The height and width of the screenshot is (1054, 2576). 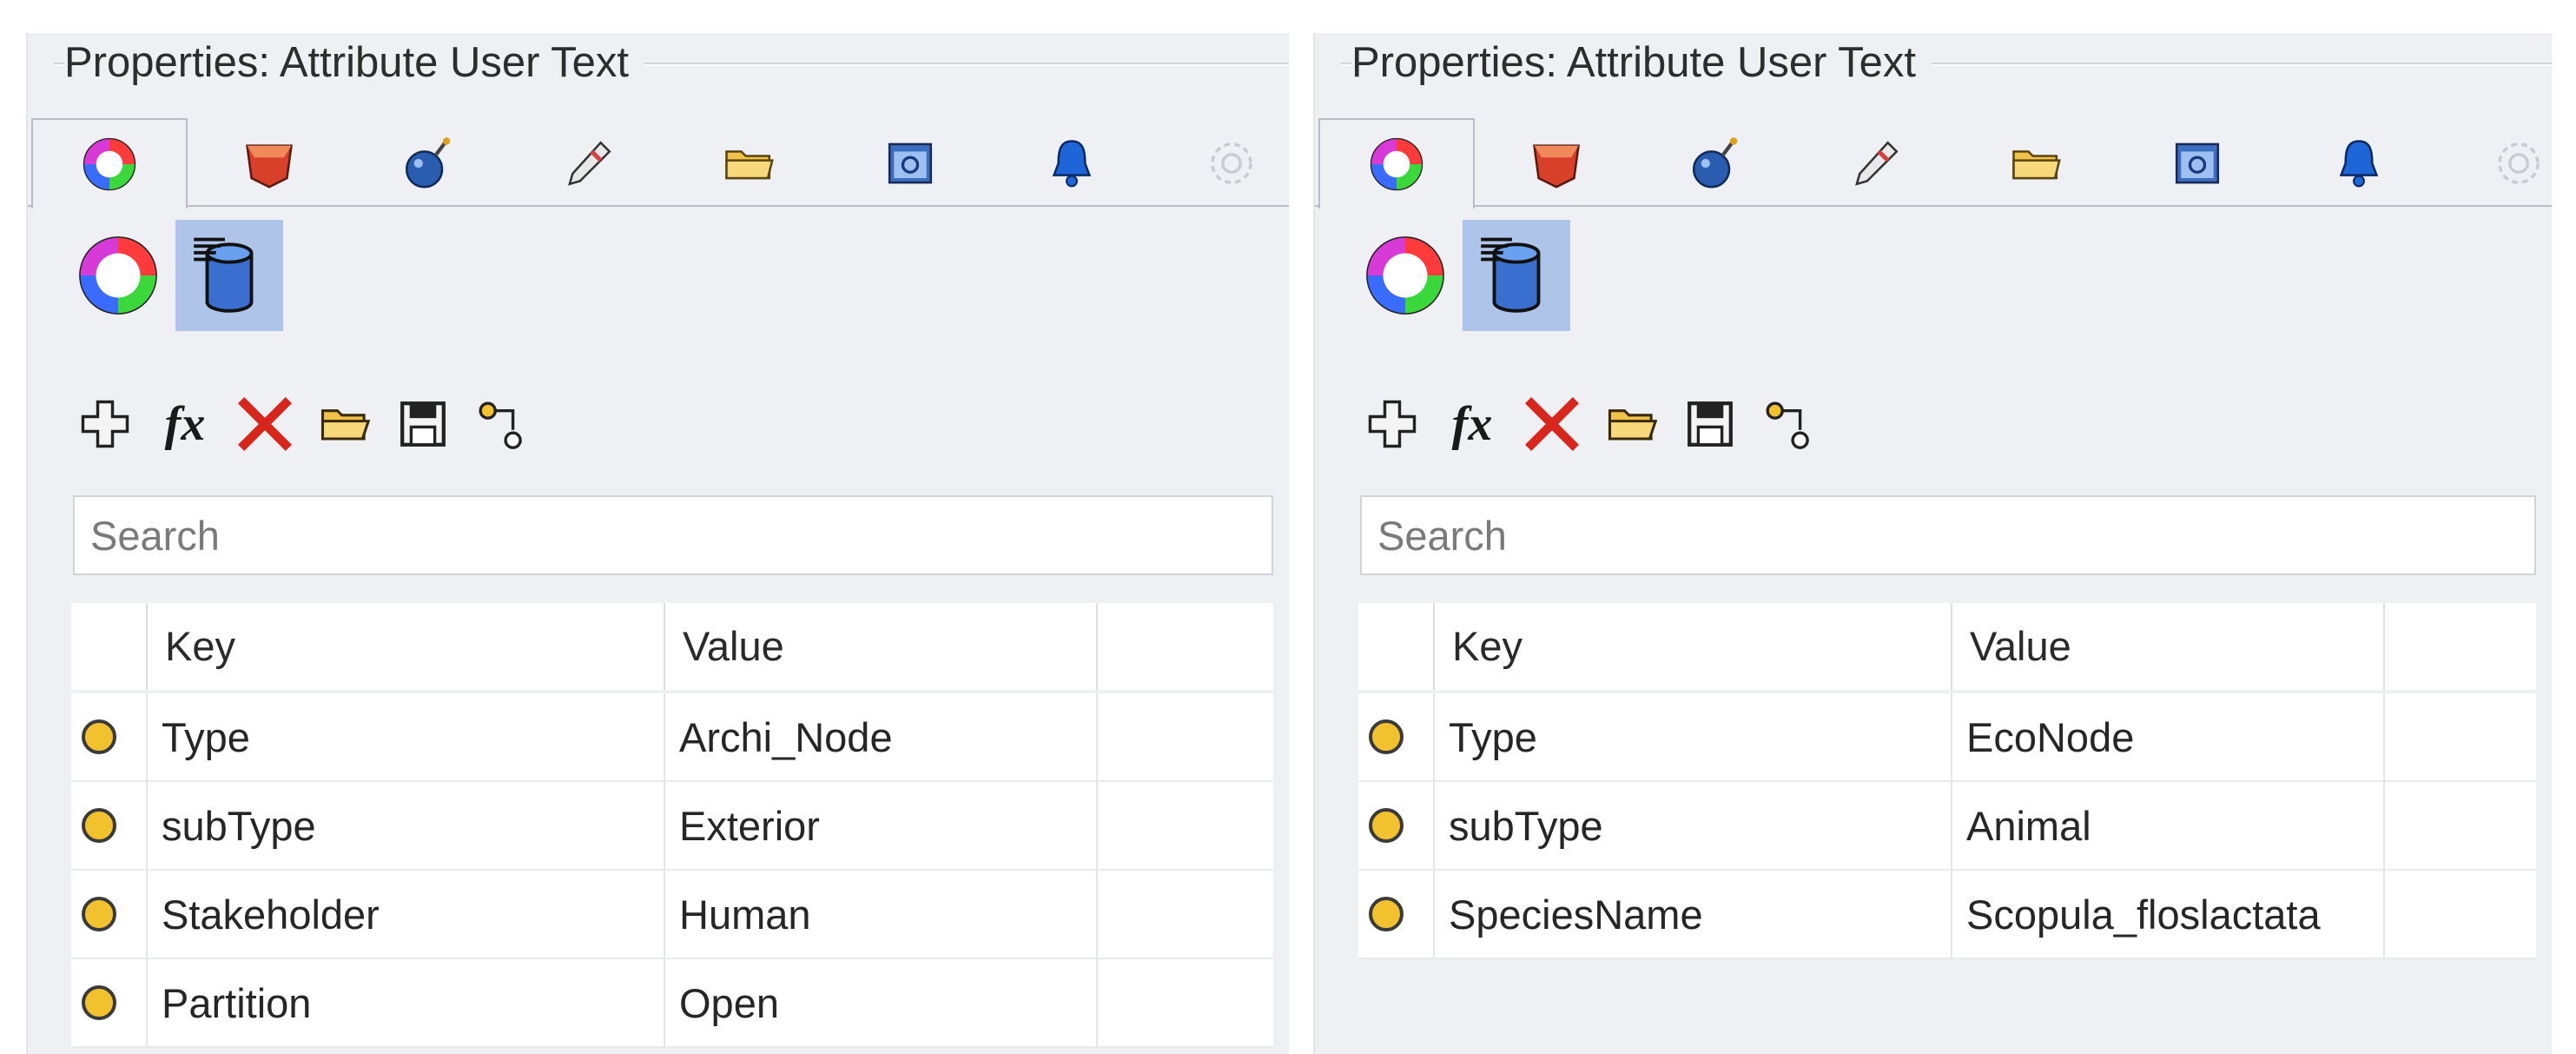 I want to click on table-row: subType Animal, so click(x=1947, y=826).